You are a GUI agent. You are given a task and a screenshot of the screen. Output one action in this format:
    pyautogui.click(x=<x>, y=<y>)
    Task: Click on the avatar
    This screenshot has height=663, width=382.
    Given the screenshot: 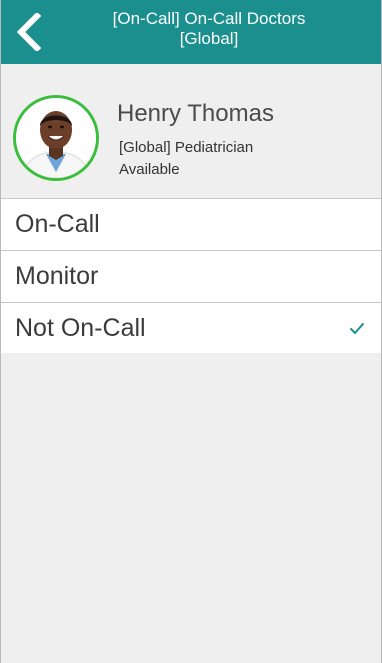 What is the action you would take?
    pyautogui.click(x=56, y=138)
    